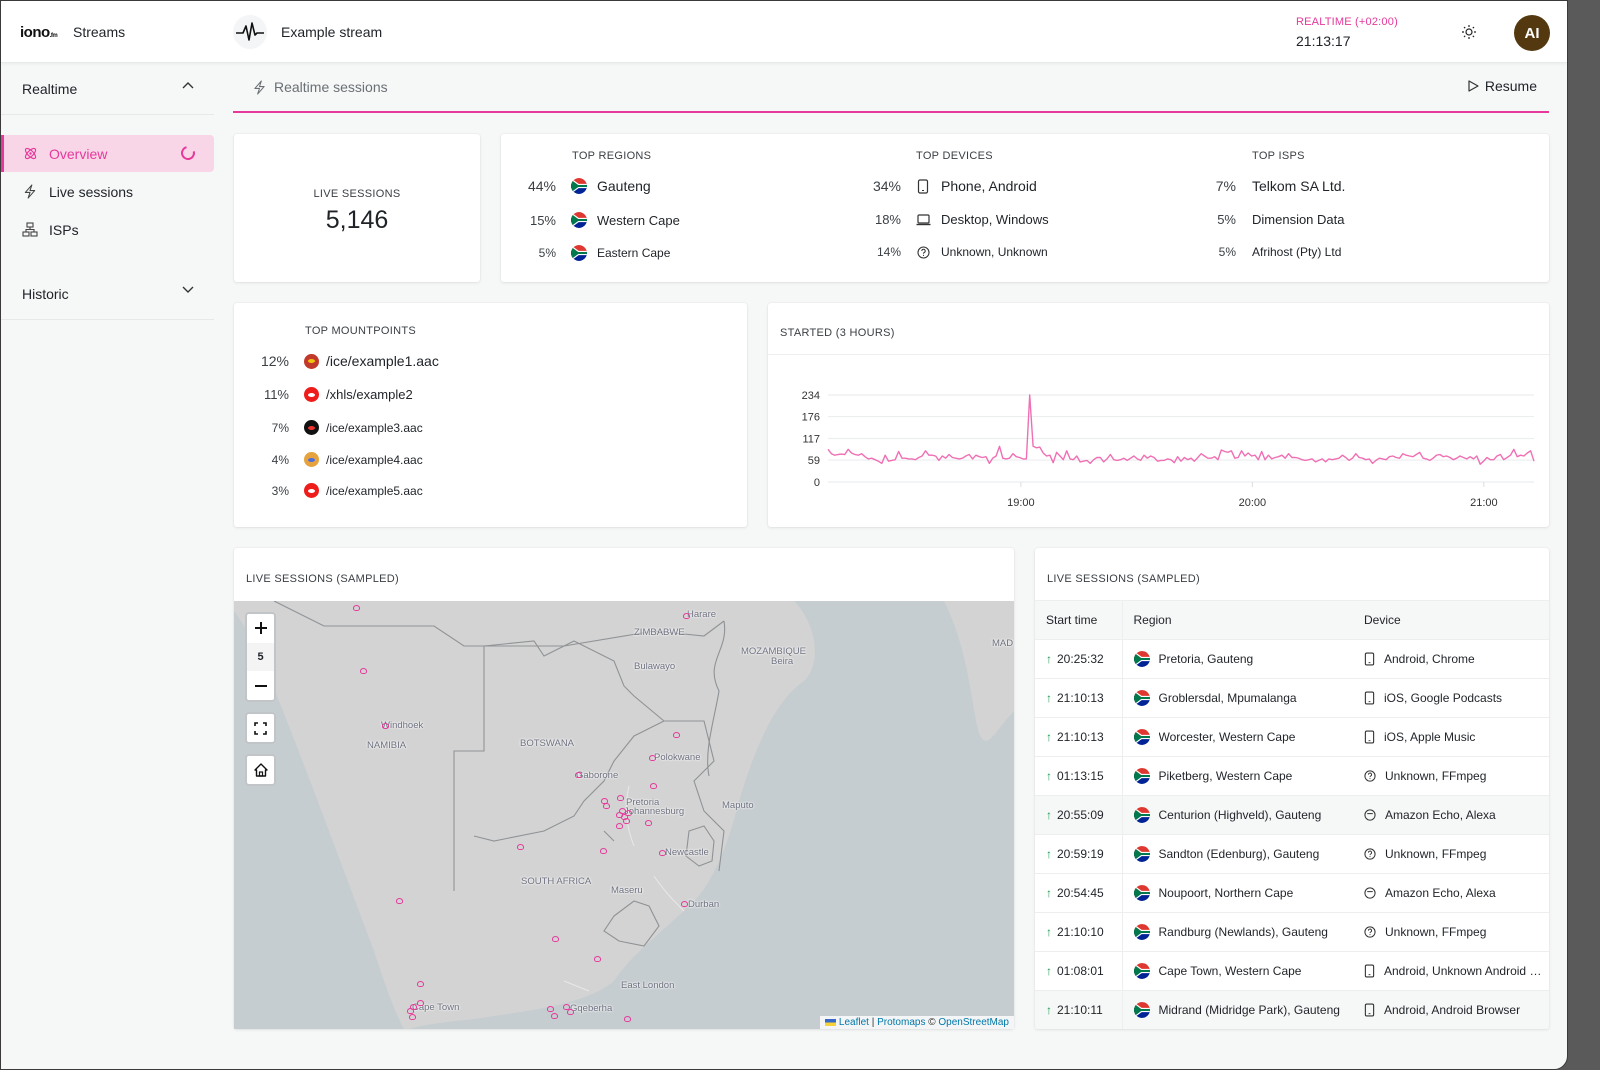 This screenshot has height=1070, width=1600. Describe the element at coordinates (260, 770) in the screenshot. I see `home-button` at that location.